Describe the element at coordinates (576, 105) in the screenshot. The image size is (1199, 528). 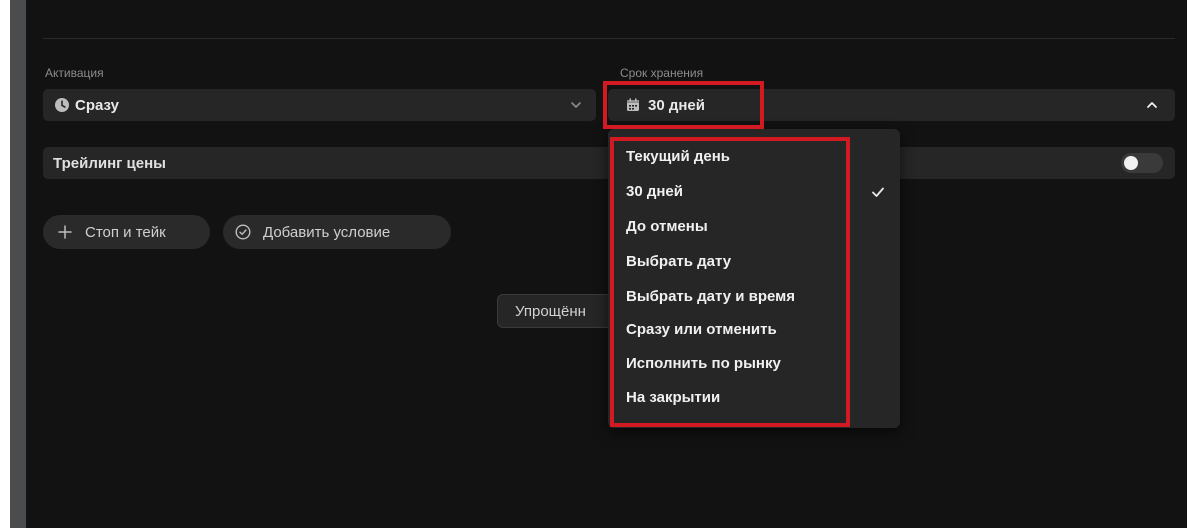
I see `chevron-down-icon` at that location.